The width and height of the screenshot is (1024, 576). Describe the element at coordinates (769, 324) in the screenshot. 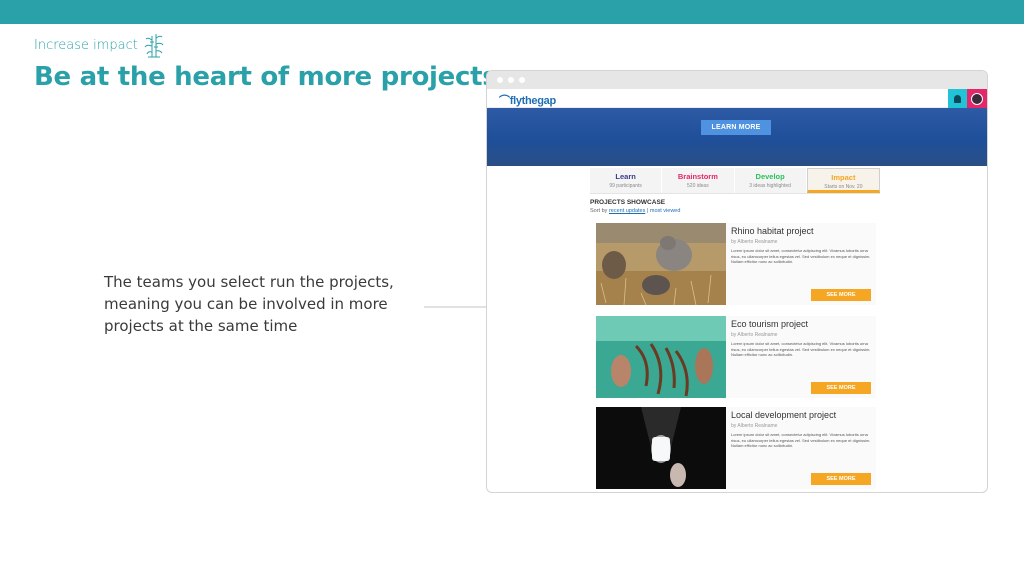

I see `project-title: Eco tourism project` at that location.